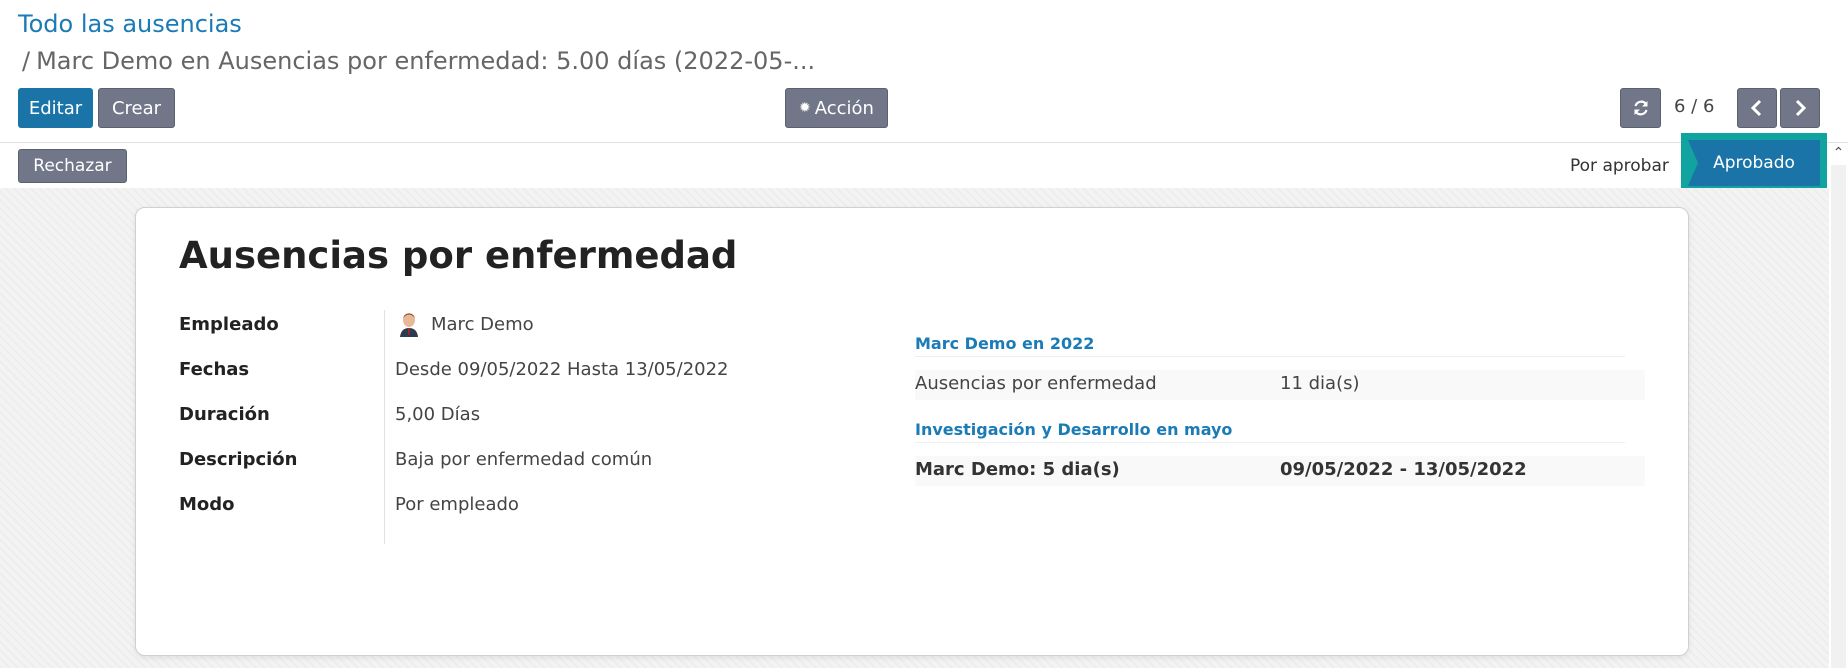 The image size is (1848, 668). I want to click on chevron-right-icon, so click(1801, 108).